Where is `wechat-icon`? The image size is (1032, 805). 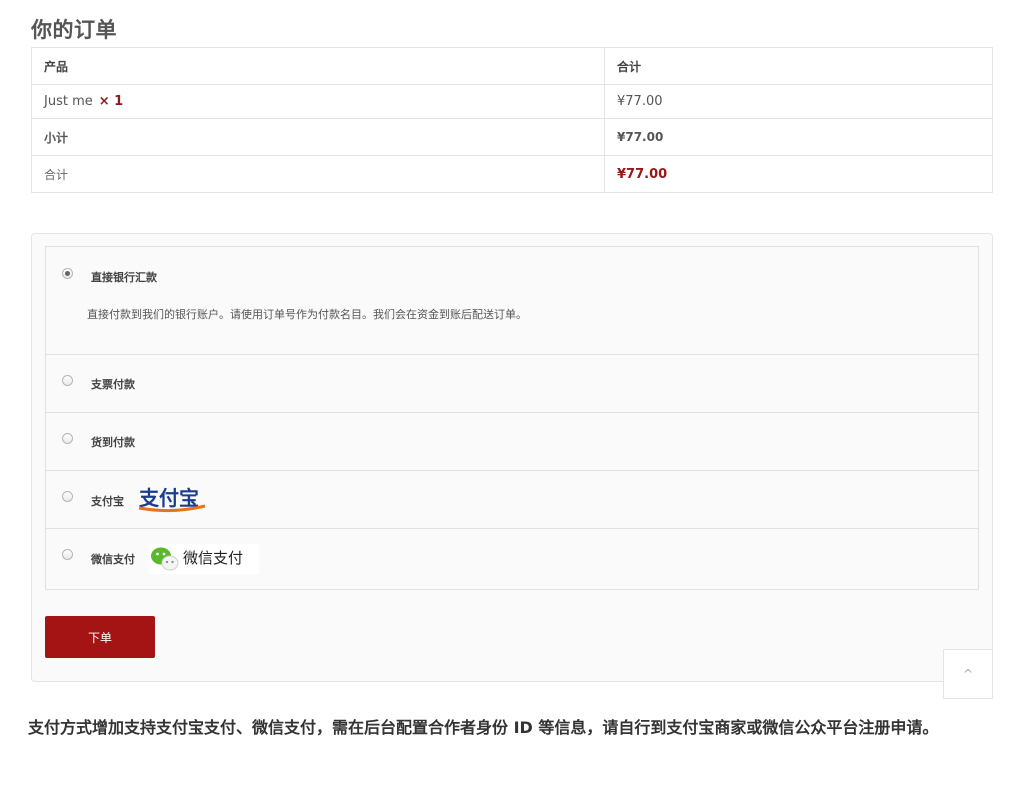
wechat-icon is located at coordinates (165, 559).